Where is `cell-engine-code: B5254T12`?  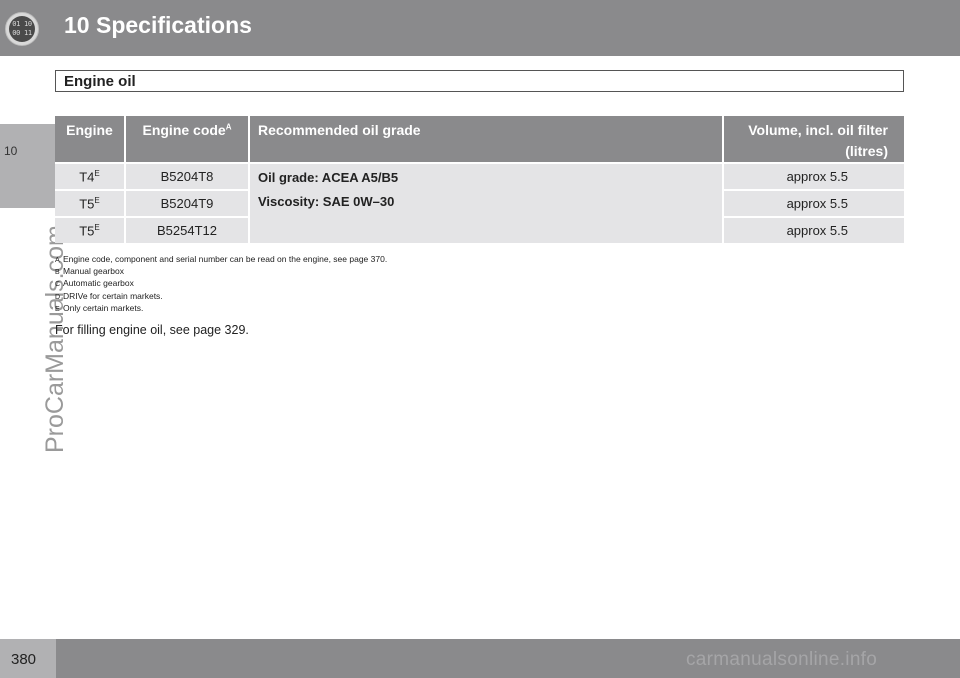
cell-engine-code: B5254T12 is located at coordinates (188, 229).